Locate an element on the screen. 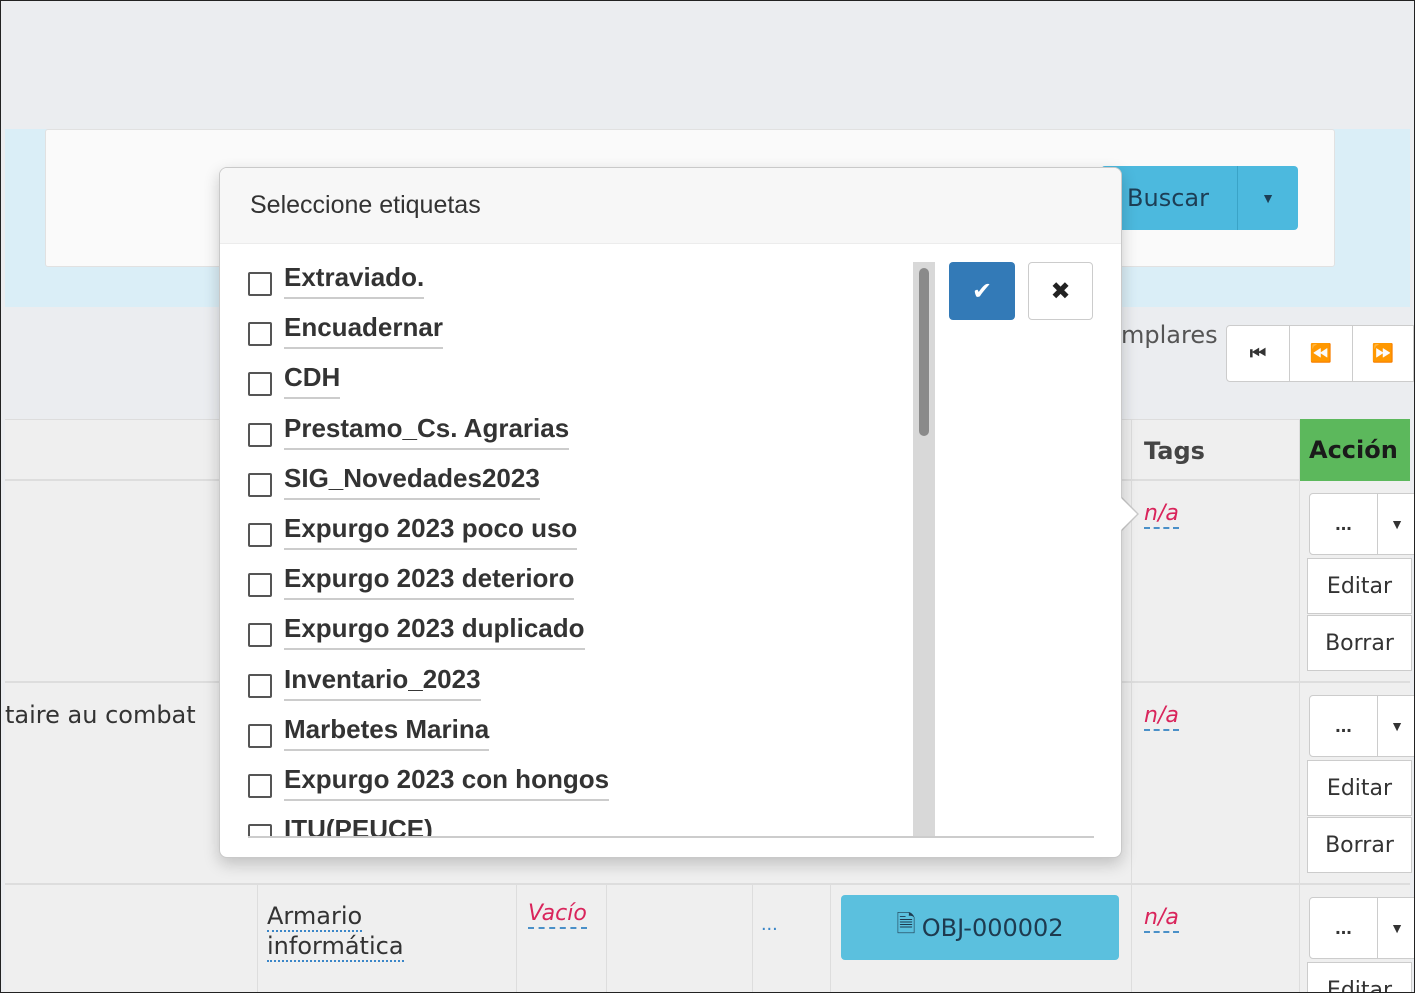 The height and width of the screenshot is (993, 1415). row-3-status-value: Vacío is located at coordinates (557, 915).